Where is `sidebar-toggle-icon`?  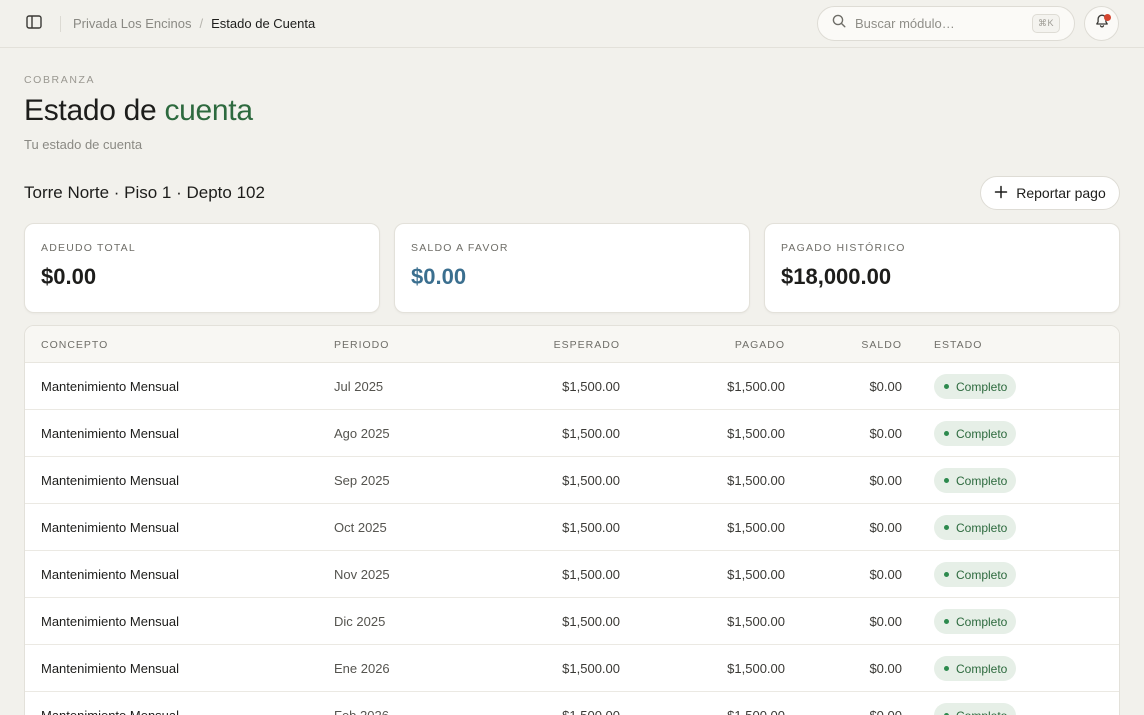 sidebar-toggle-icon is located at coordinates (34, 24).